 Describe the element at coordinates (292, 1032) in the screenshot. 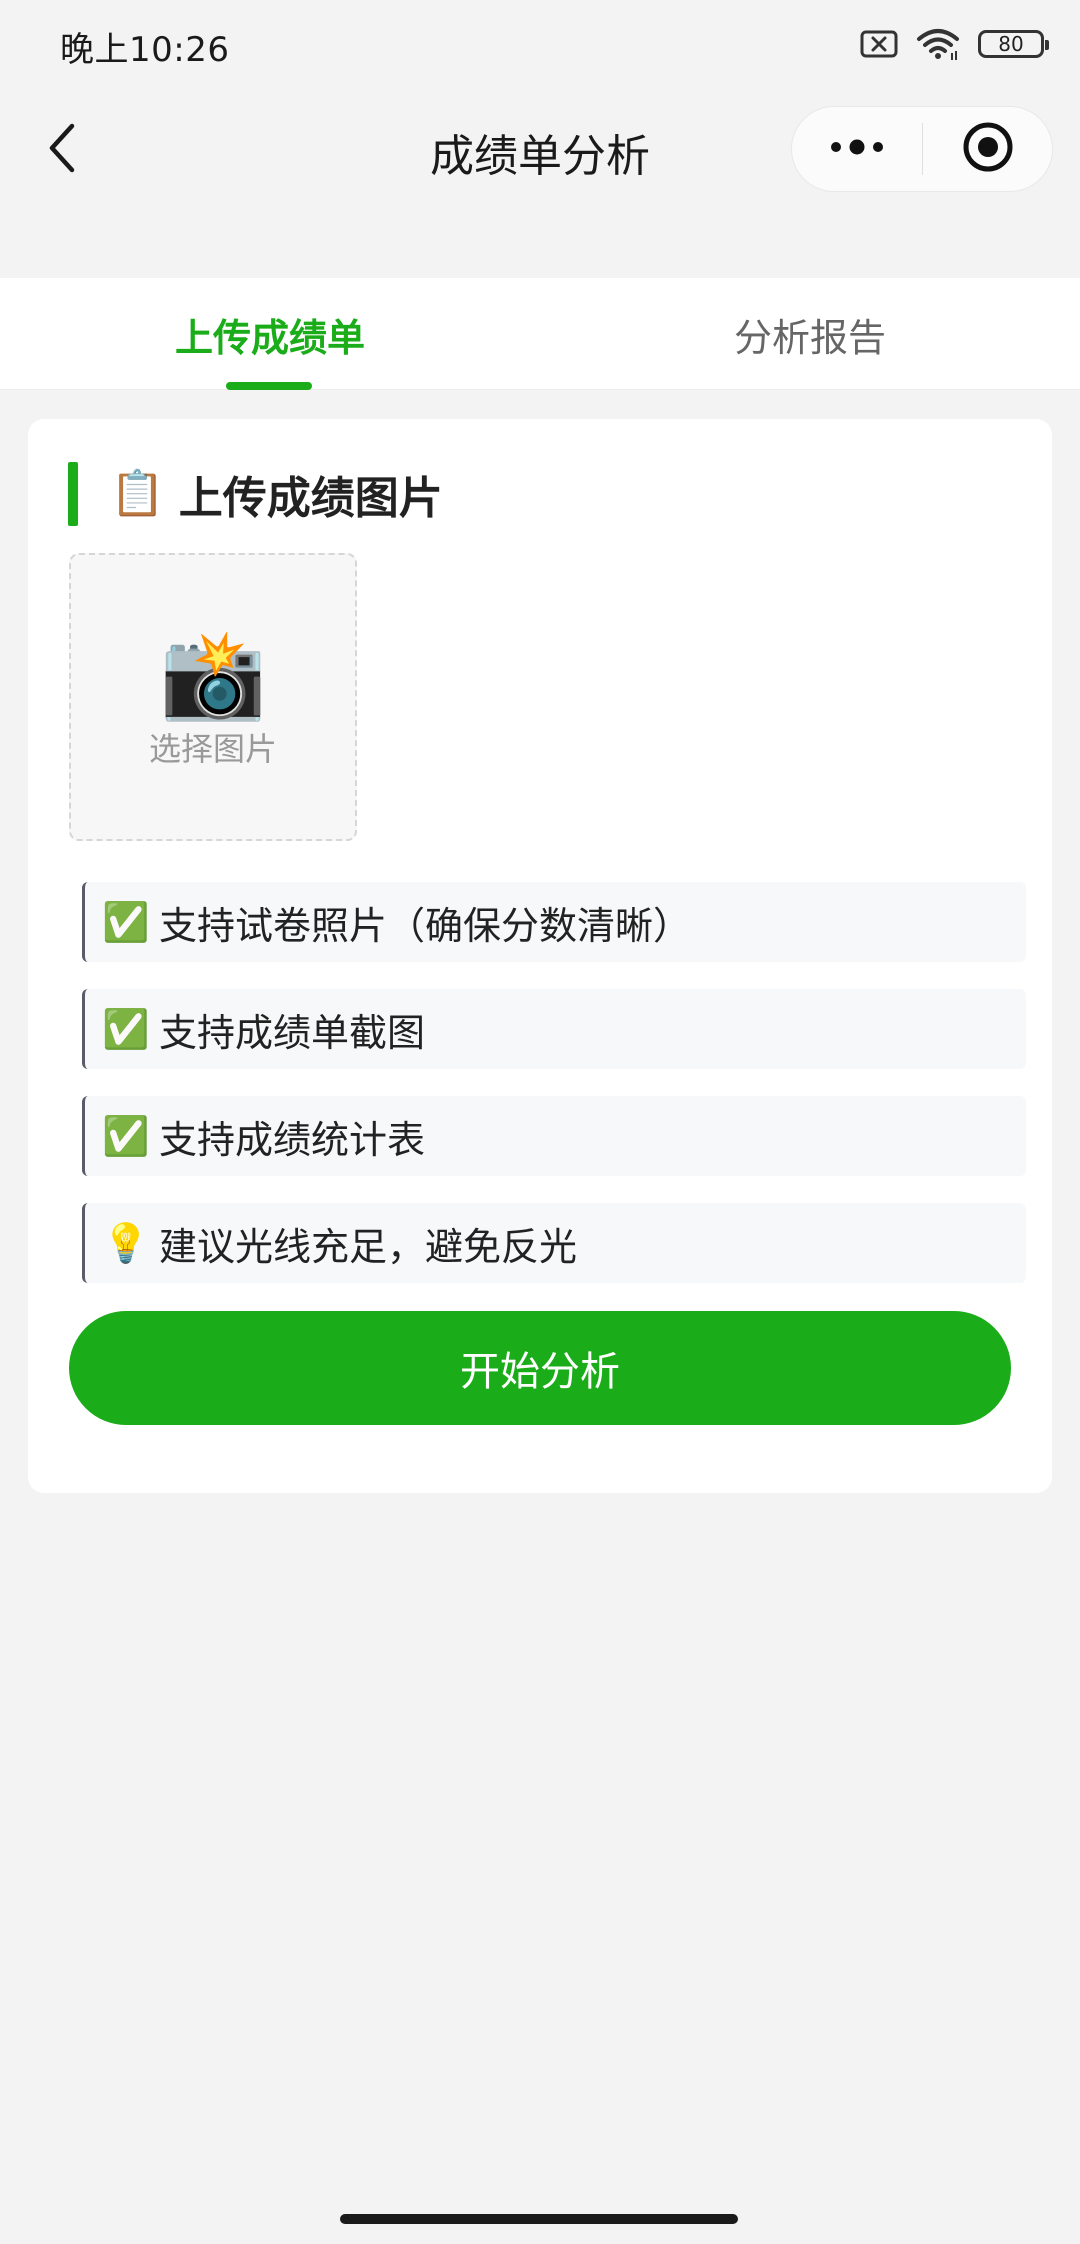

I see `tip-text: 支持成绩单截图` at that location.